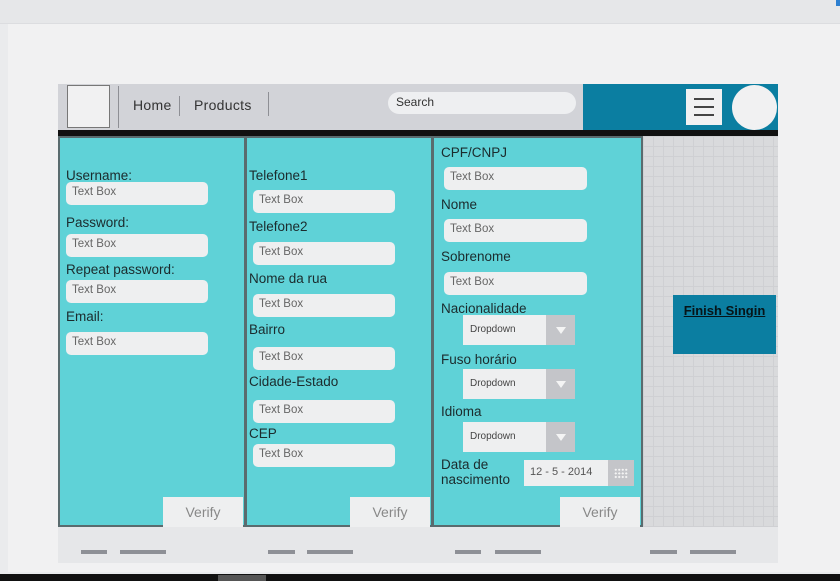 The width and height of the screenshot is (840, 581). I want to click on finish-signin-label: Finish Singin, so click(724, 310).